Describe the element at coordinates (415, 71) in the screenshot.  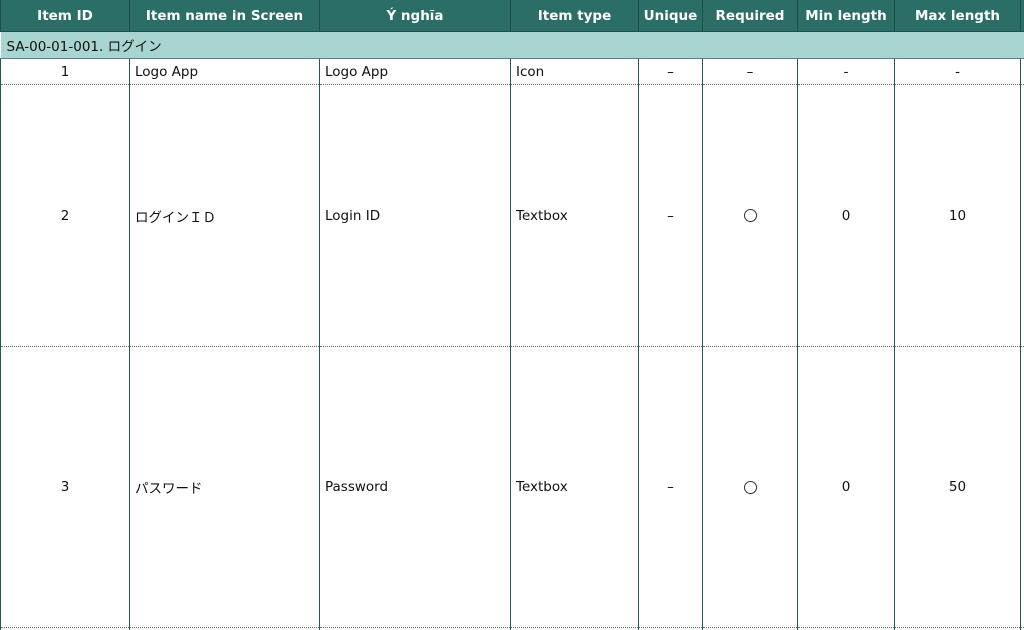
I see `cell-meaning: Logo App` at that location.